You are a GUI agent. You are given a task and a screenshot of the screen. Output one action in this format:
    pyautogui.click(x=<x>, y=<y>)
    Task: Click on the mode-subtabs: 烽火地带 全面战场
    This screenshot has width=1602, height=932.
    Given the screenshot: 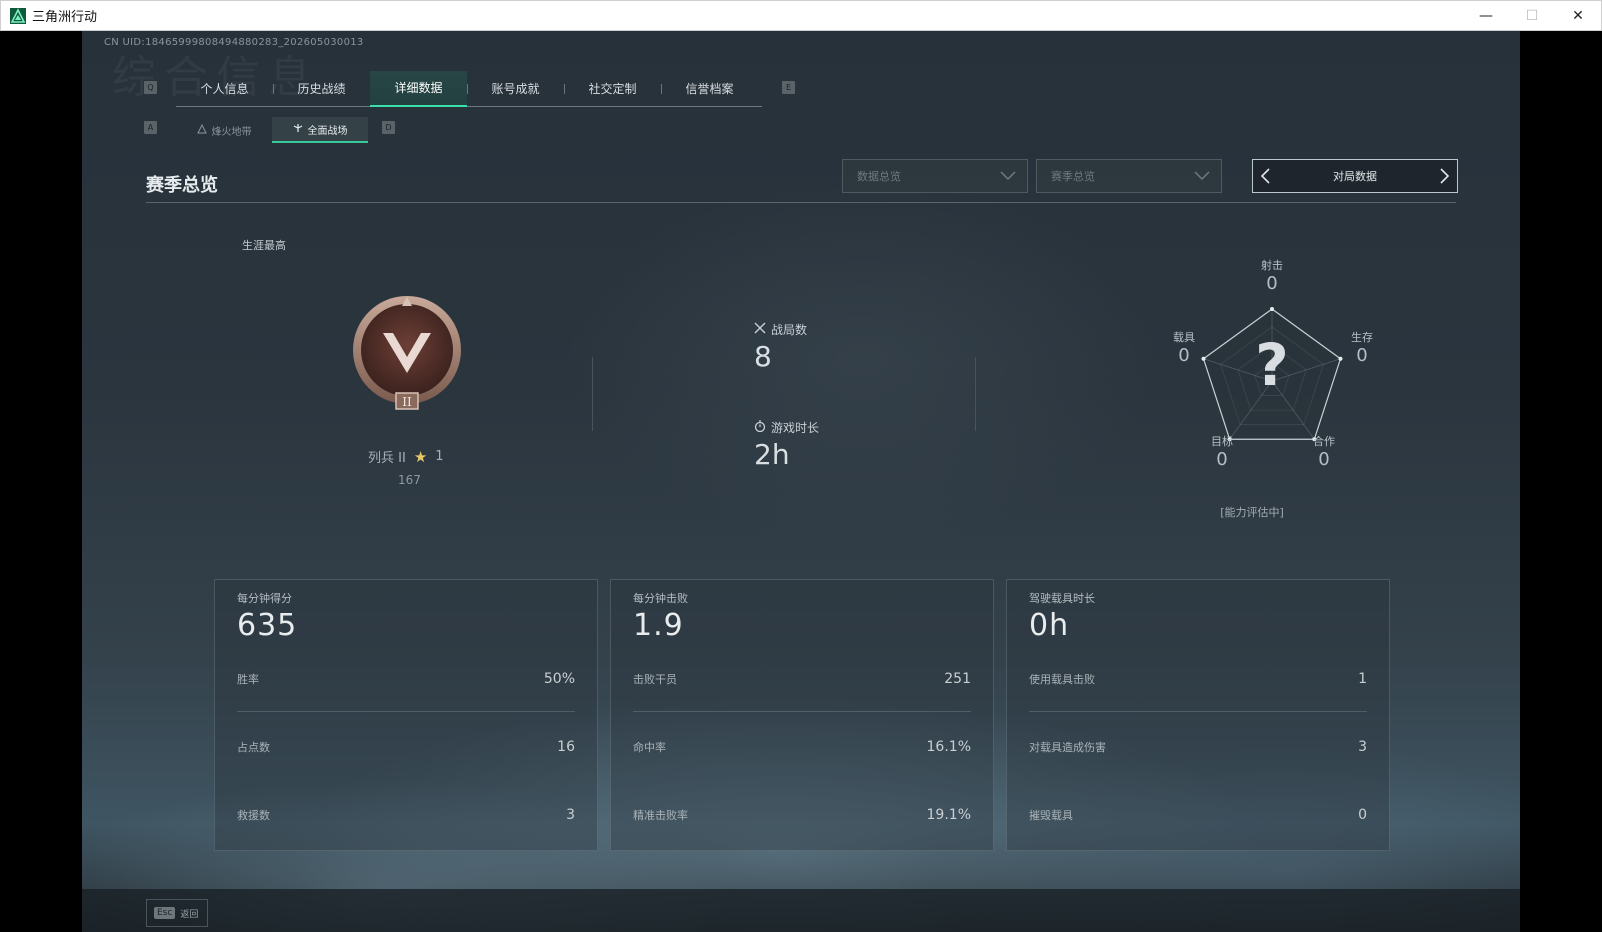 What is the action you would take?
    pyautogui.click(x=272, y=130)
    